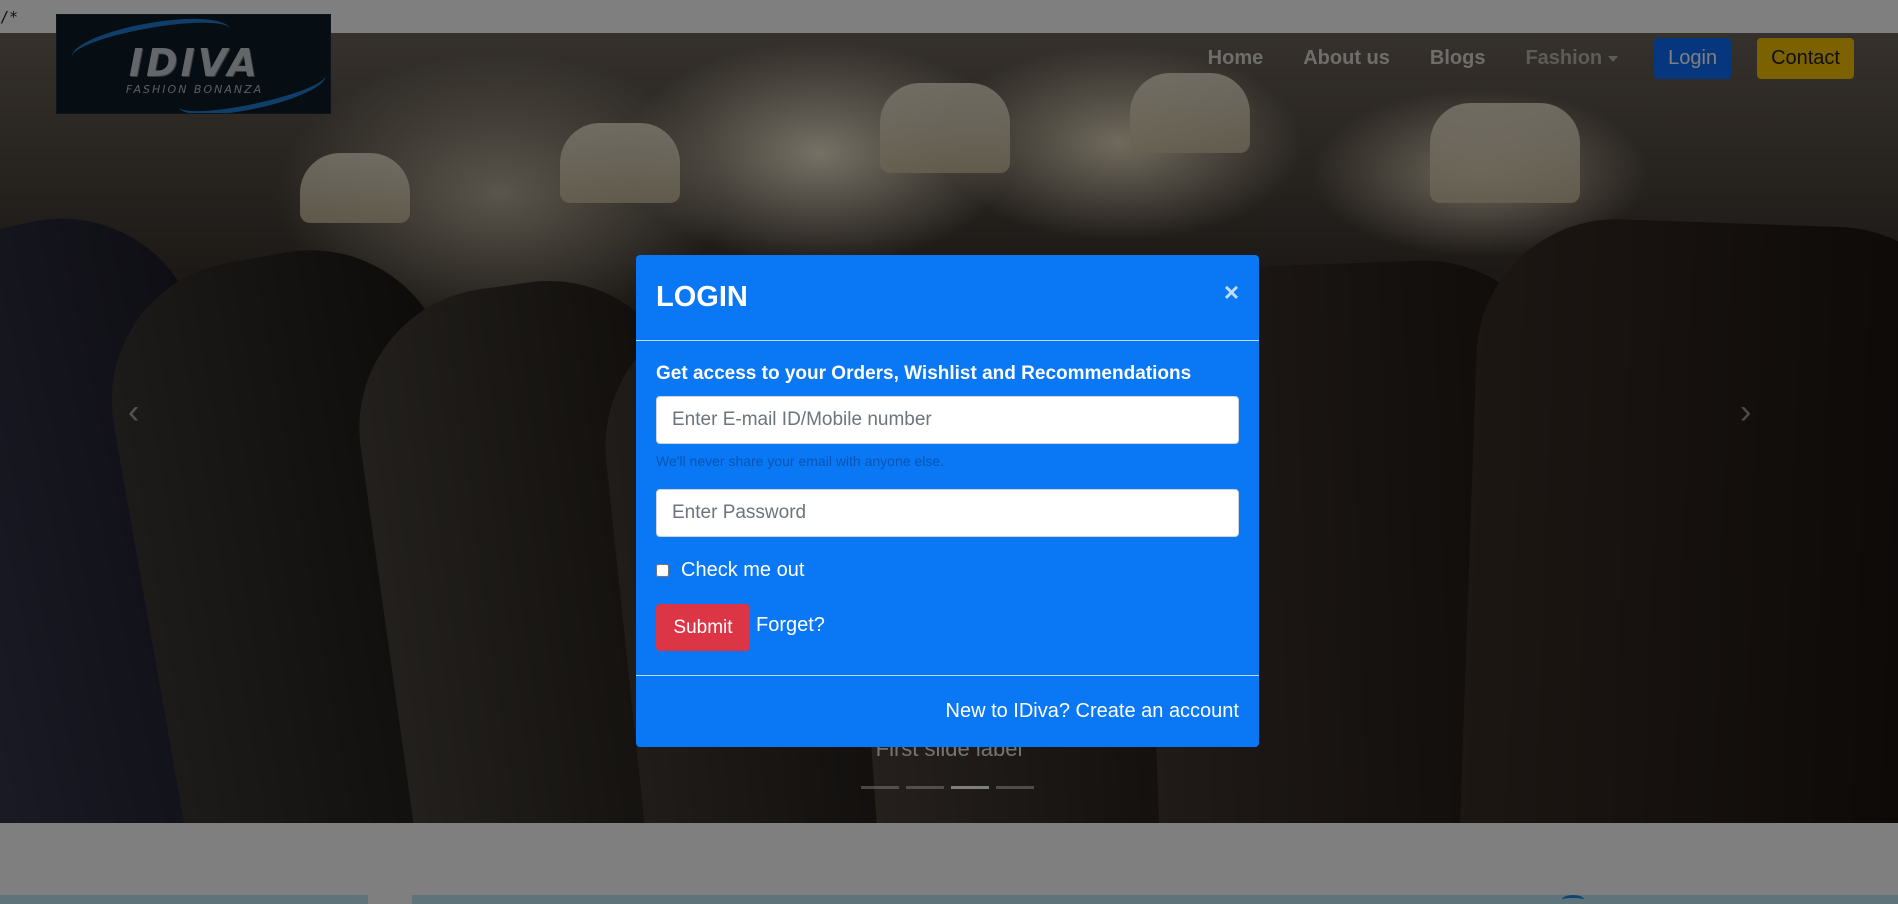  What do you see at coordinates (702, 297) in the screenshot?
I see `modal-title: LOGIN` at bounding box center [702, 297].